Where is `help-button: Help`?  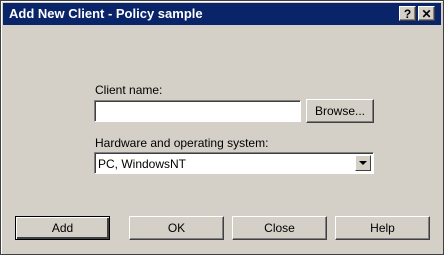
help-button: Help is located at coordinates (382, 228).